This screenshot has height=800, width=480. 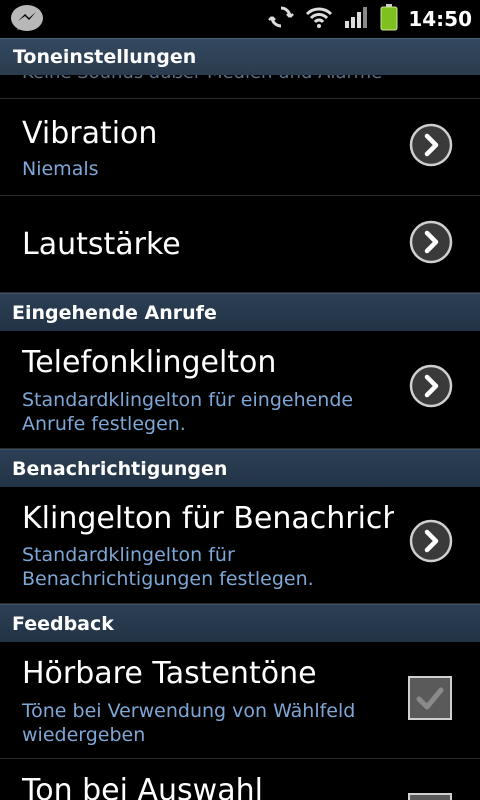 I want to click on volume-row: Lautstärke, so click(x=240, y=244).